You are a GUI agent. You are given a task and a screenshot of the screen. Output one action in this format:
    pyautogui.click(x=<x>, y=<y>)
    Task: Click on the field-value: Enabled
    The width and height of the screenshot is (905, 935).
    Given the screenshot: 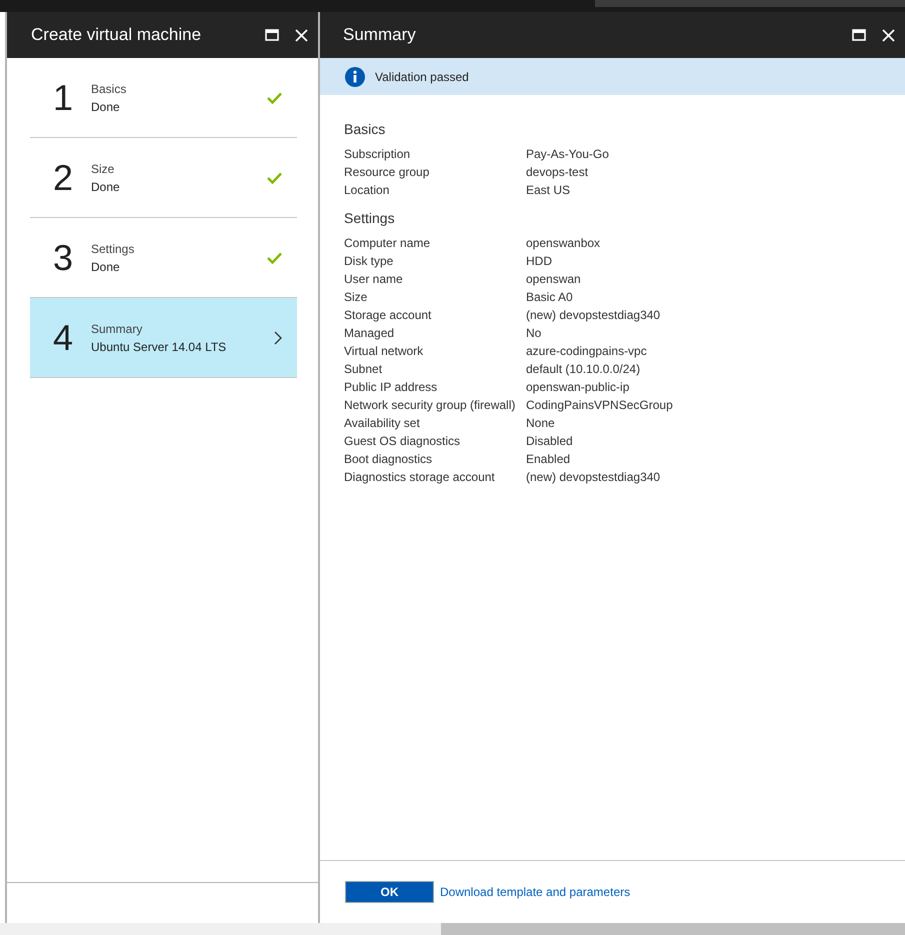 What is the action you would take?
    pyautogui.click(x=549, y=459)
    